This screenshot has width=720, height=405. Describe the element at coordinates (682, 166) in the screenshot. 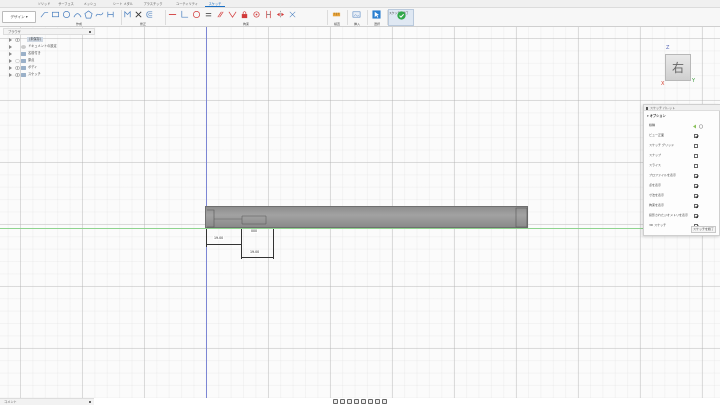

I see `palette-row-slice: スライス` at that location.